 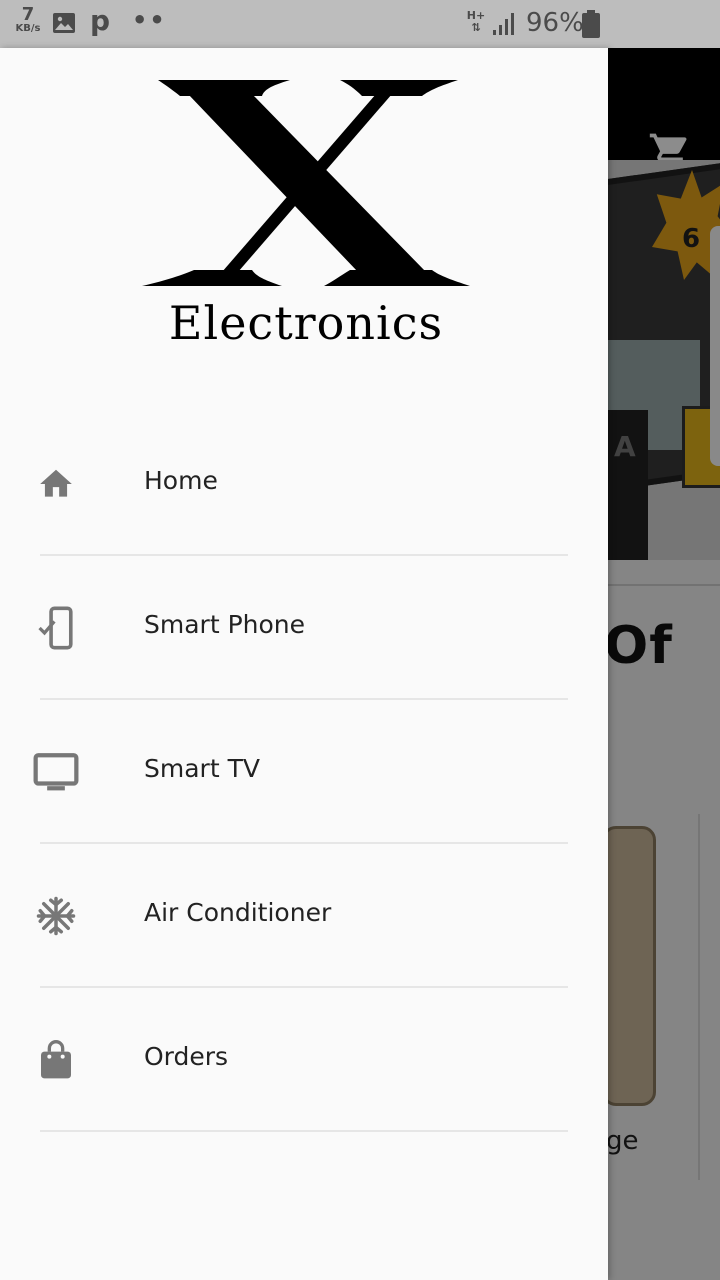 I want to click on battery-icon, so click(x=591, y=24).